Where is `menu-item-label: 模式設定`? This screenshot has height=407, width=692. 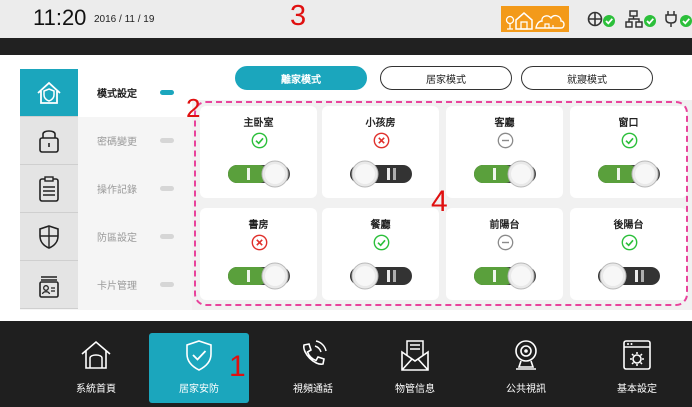
menu-item-label: 模式設定 is located at coordinates (117, 94).